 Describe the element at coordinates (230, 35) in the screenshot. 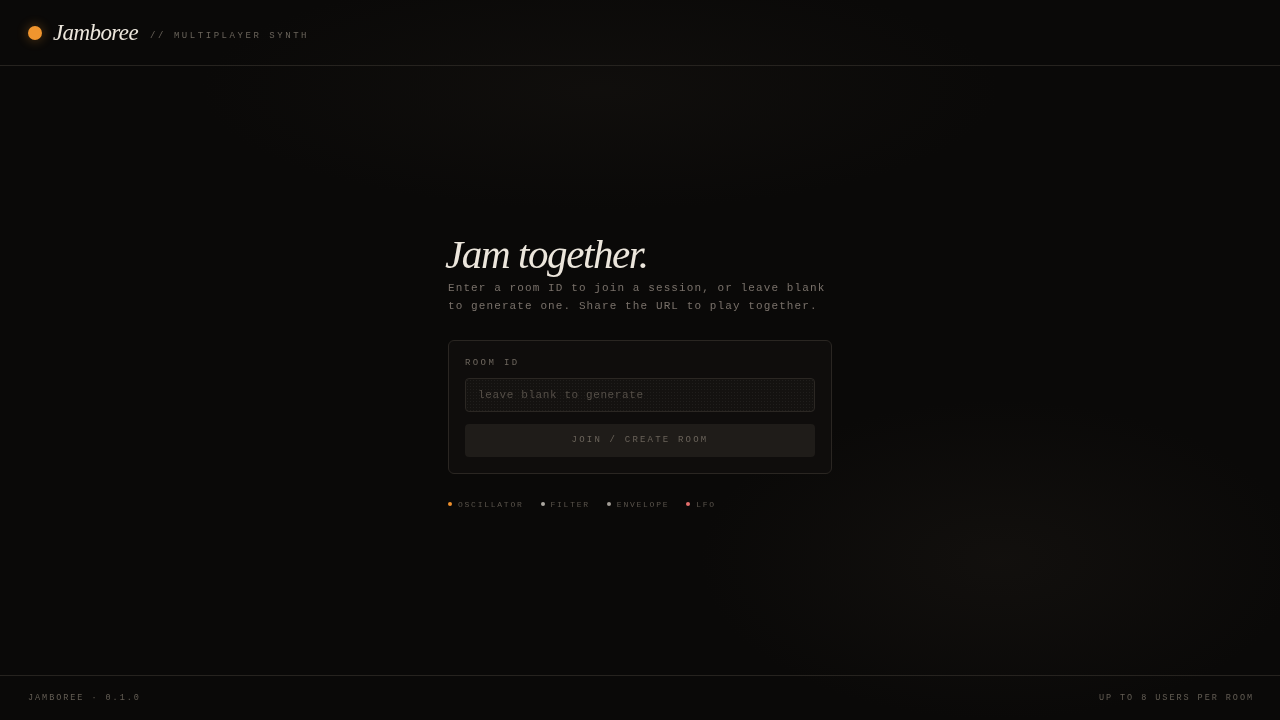

I see `tagline: // MULTIPLAYER SYNTH` at that location.